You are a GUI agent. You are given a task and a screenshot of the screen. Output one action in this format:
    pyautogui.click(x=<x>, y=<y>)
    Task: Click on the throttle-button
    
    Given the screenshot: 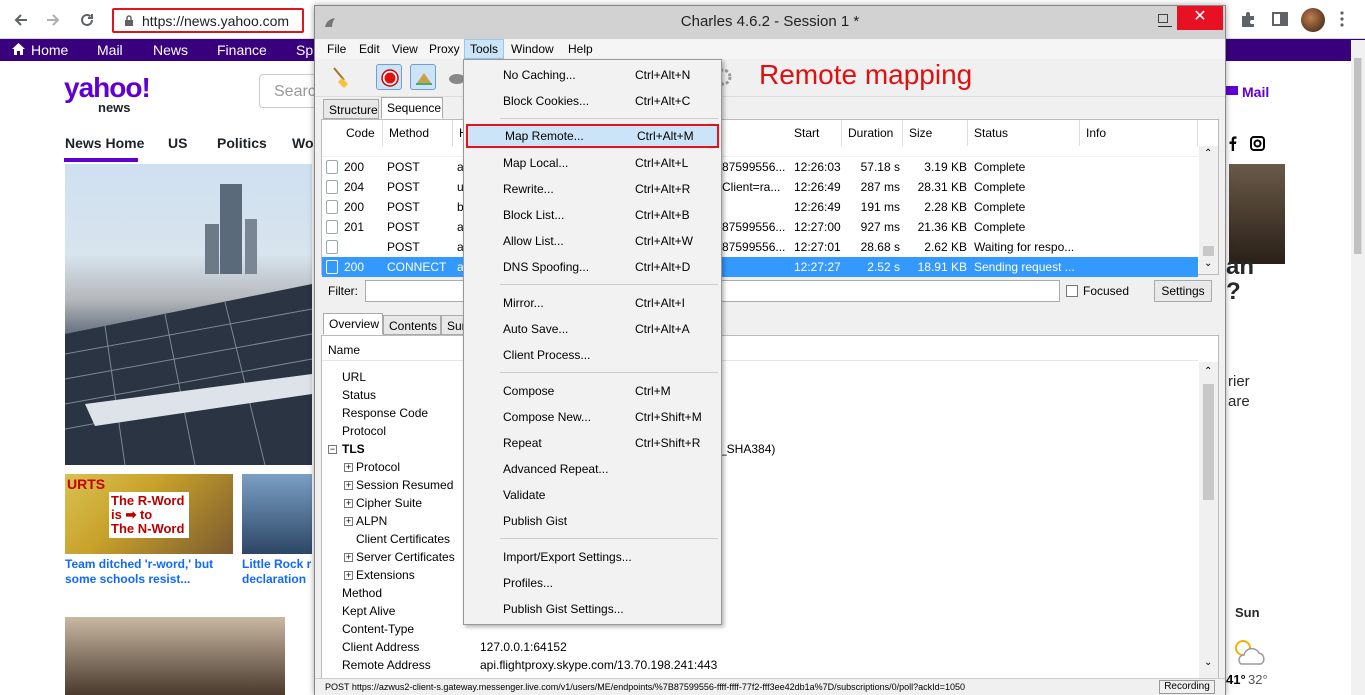 What is the action you would take?
    pyautogui.click(x=423, y=77)
    